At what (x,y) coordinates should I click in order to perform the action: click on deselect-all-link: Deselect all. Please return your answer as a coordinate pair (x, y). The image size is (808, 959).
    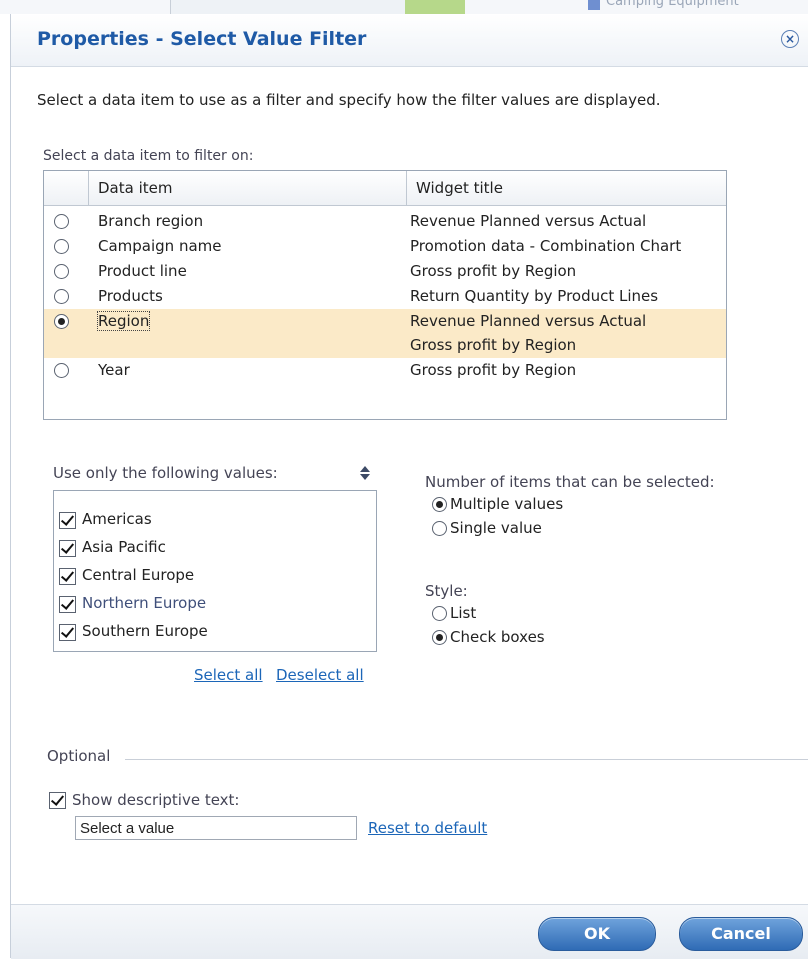
    Looking at the image, I should click on (320, 675).